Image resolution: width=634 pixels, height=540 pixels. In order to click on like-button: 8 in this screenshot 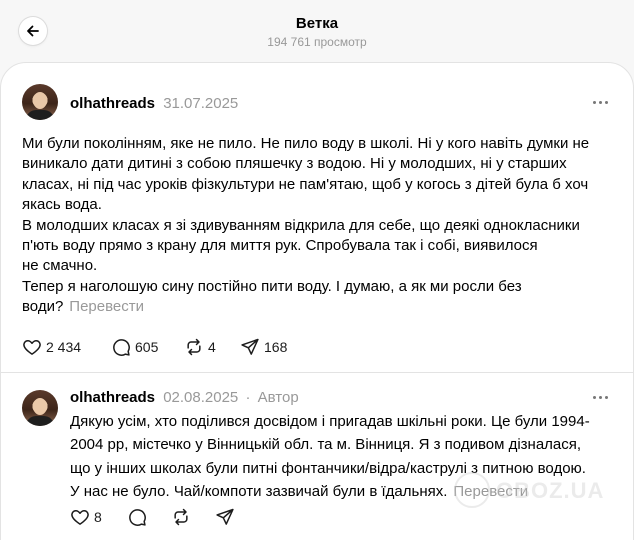, I will do `click(86, 517)`.